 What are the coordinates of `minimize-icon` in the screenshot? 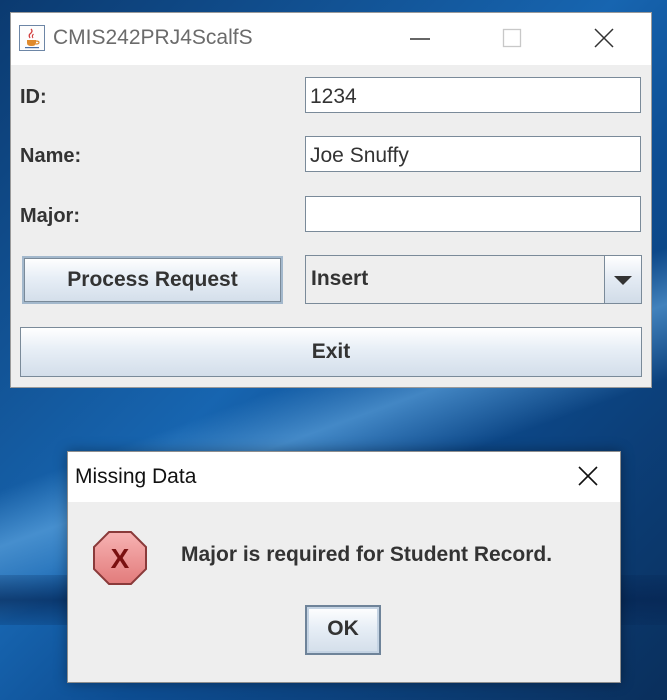 It's located at (420, 39).